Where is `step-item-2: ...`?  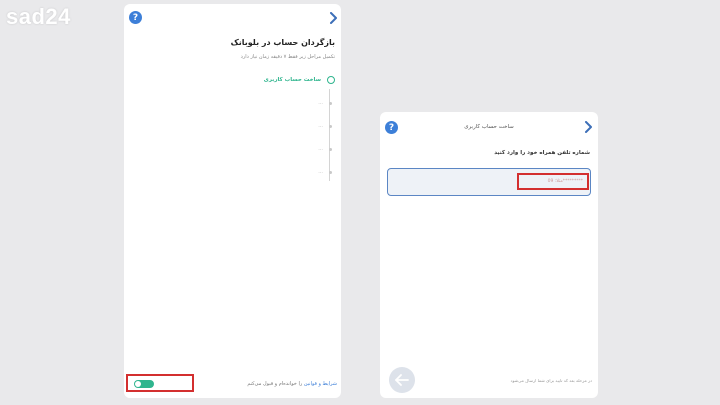
step-item-2: ... is located at coordinates (325, 103).